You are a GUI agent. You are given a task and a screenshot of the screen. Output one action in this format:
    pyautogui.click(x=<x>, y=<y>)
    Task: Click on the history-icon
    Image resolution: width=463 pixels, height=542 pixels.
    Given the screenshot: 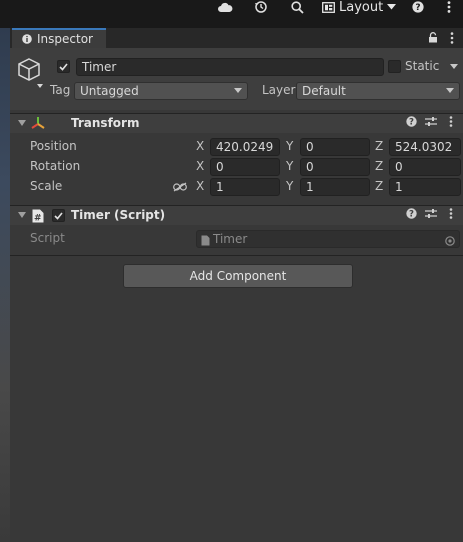 What is the action you would take?
    pyautogui.click(x=261, y=7)
    